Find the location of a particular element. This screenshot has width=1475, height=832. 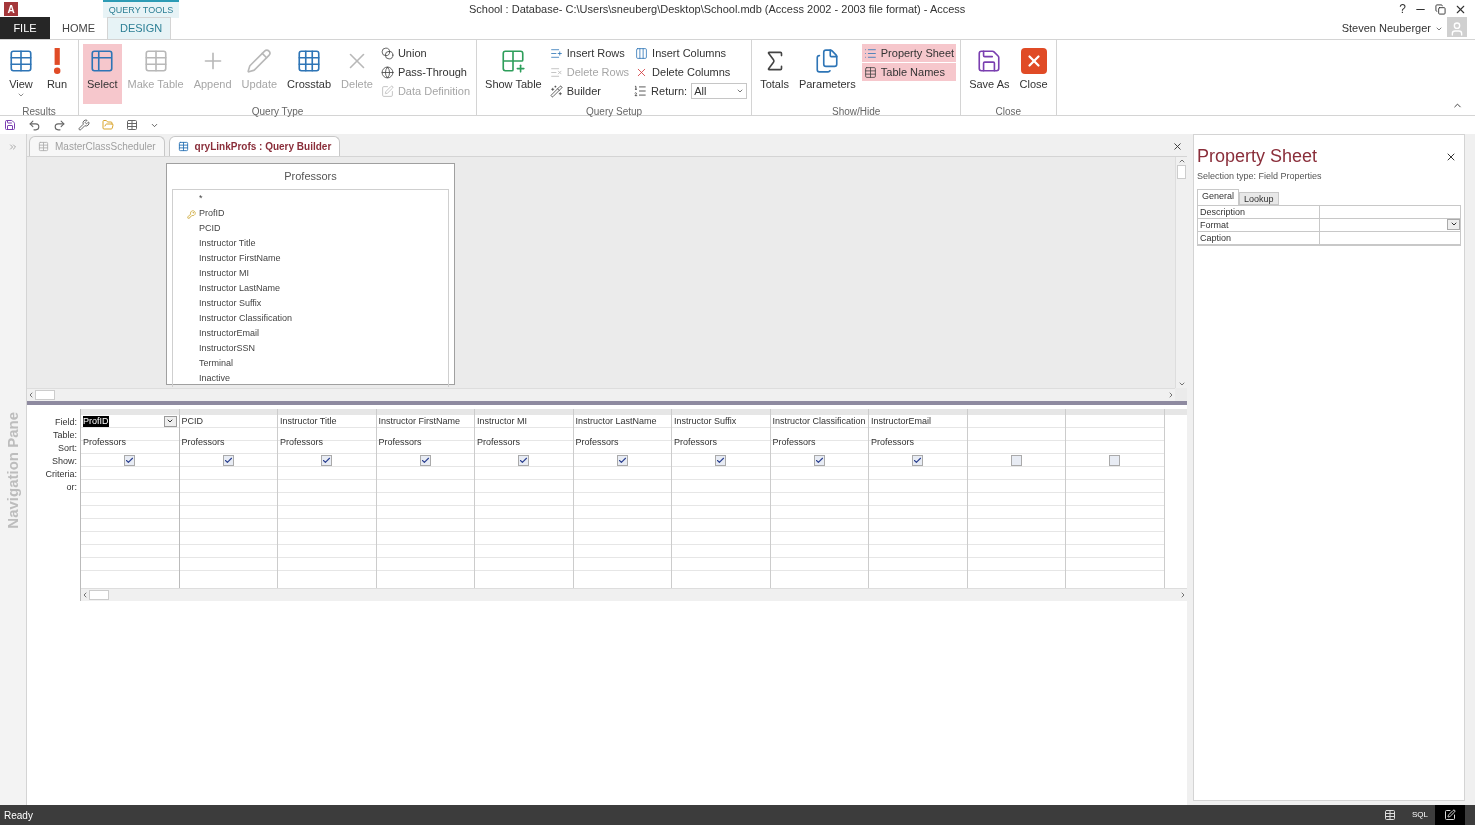

grid-column: ProfID Professors is located at coordinates (130, 501).